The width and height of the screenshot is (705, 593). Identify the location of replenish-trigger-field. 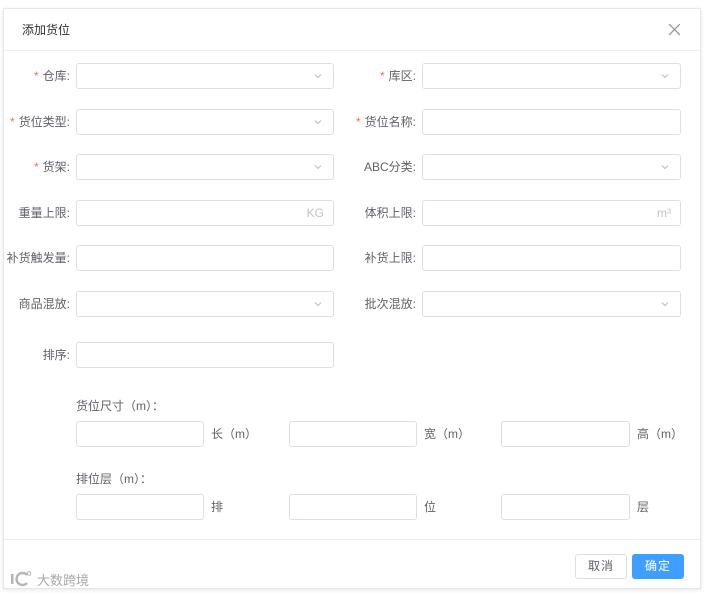
(205, 258).